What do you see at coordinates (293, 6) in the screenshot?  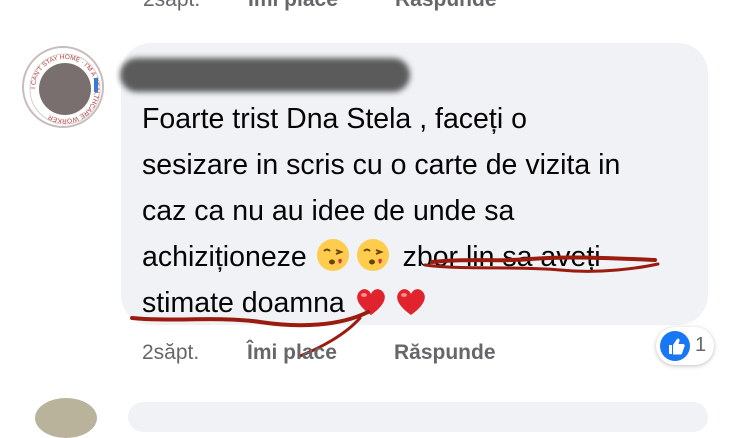 I see `previous-like-button: Îmi place` at bounding box center [293, 6].